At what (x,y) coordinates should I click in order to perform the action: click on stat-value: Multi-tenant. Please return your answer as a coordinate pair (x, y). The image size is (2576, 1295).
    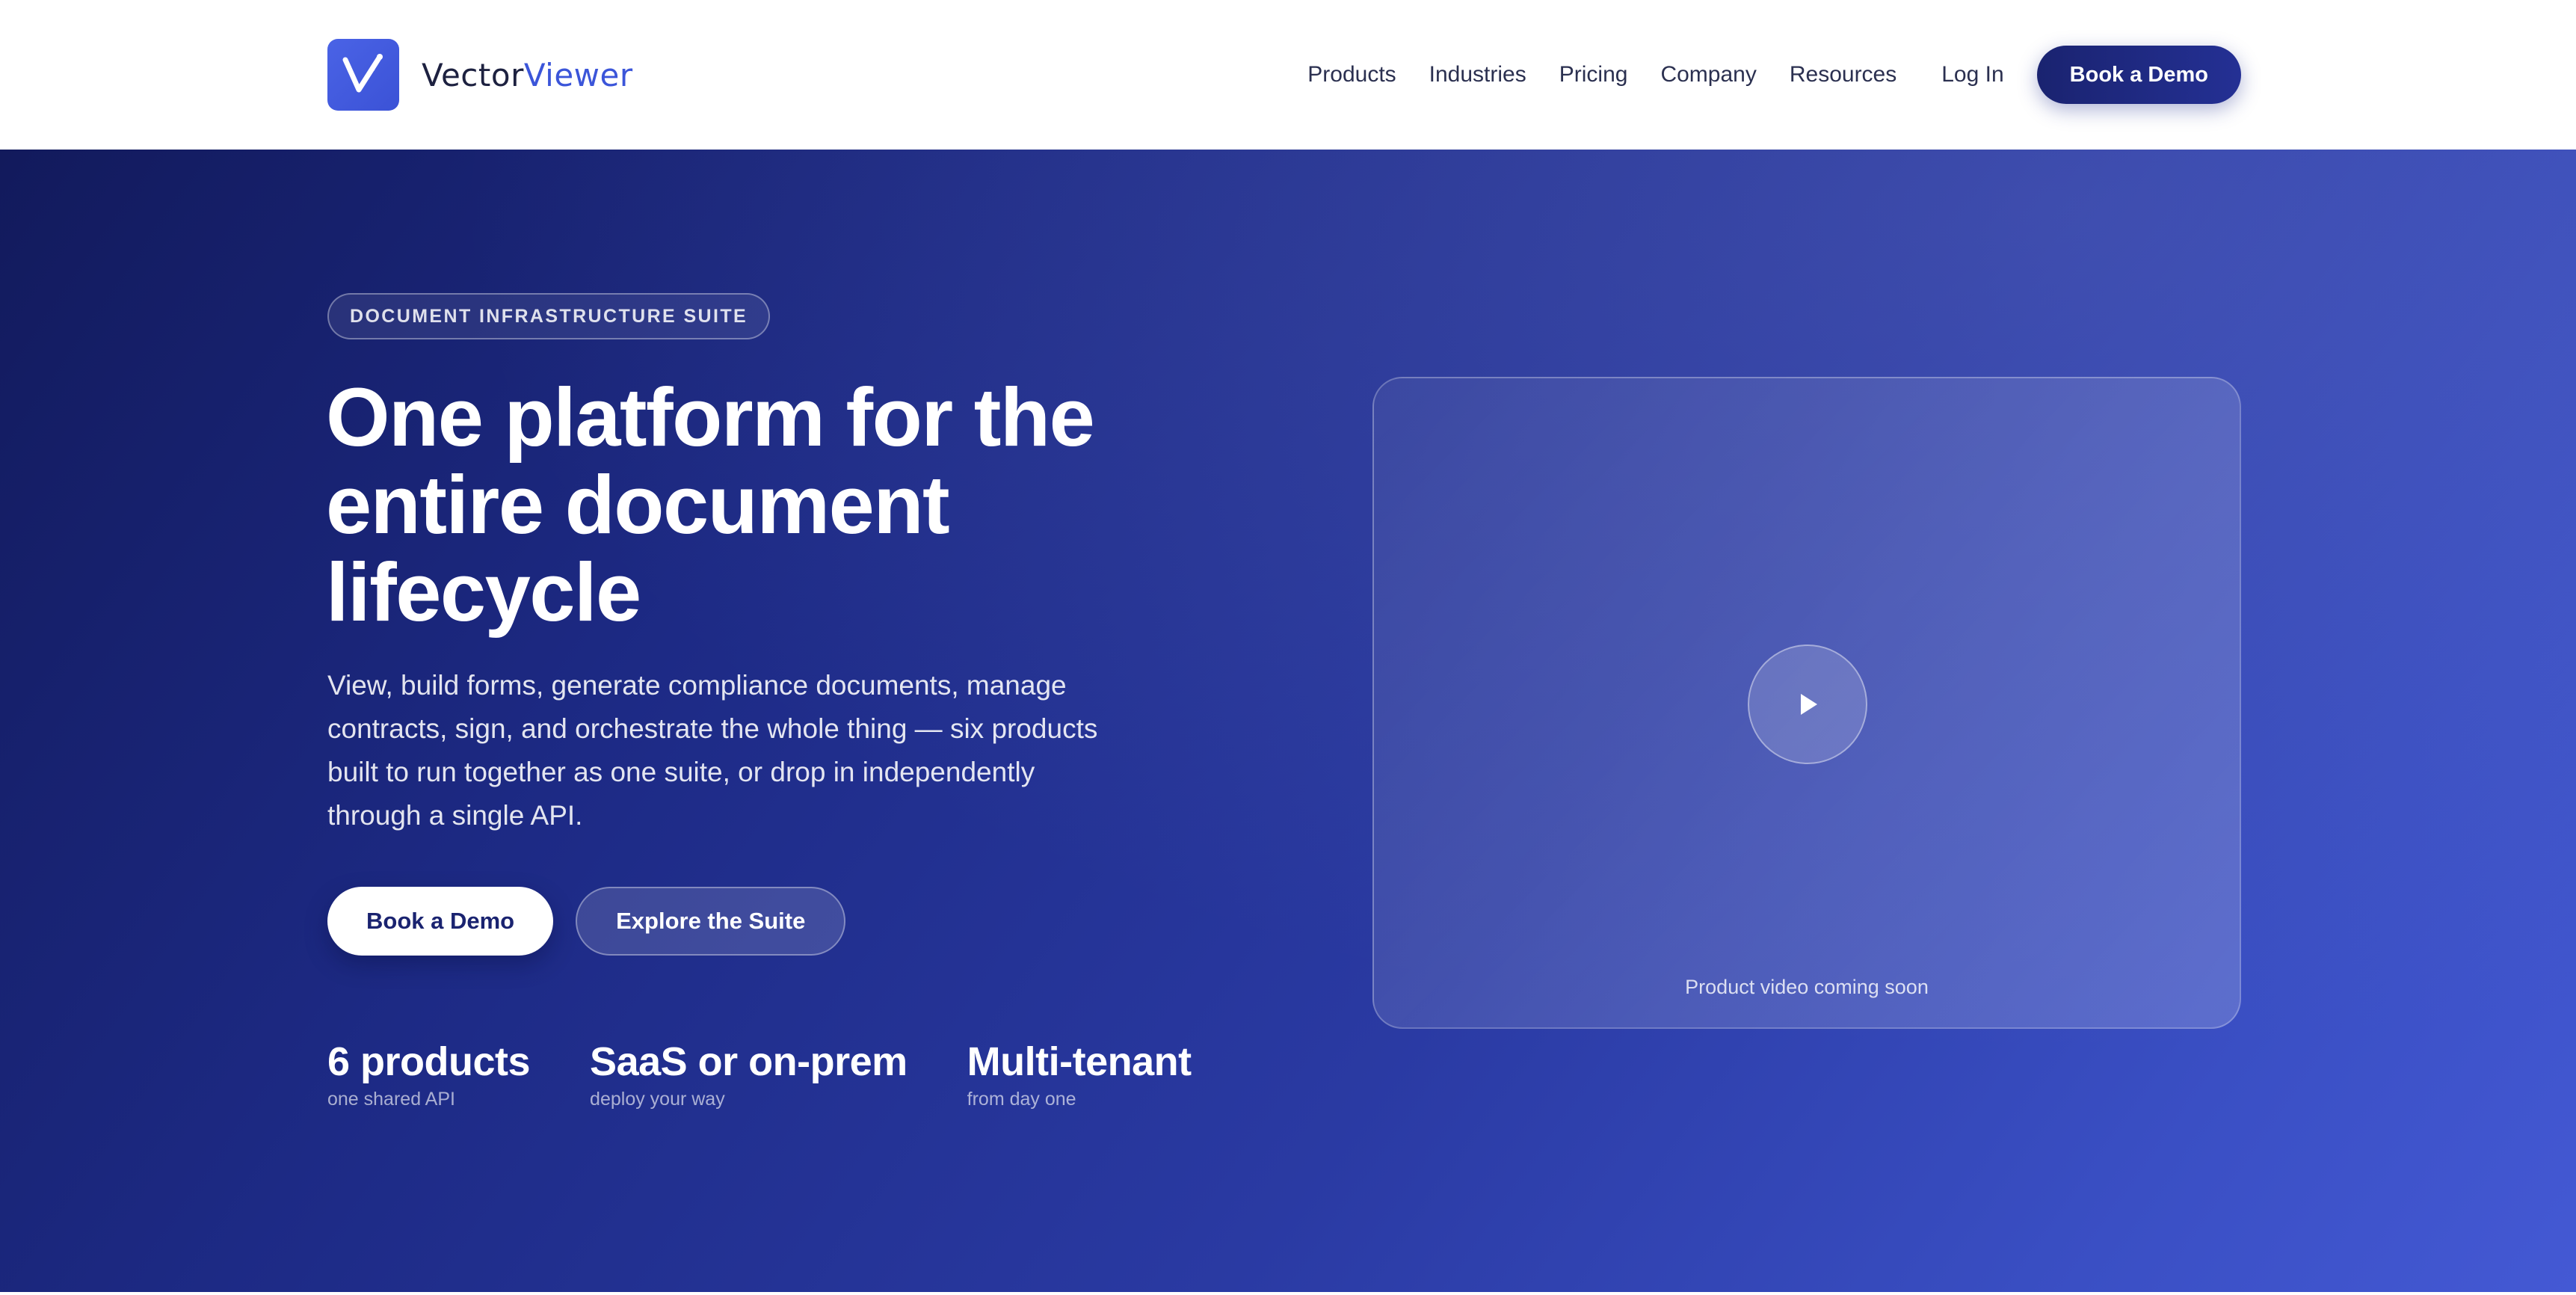
    Looking at the image, I should click on (1079, 1061).